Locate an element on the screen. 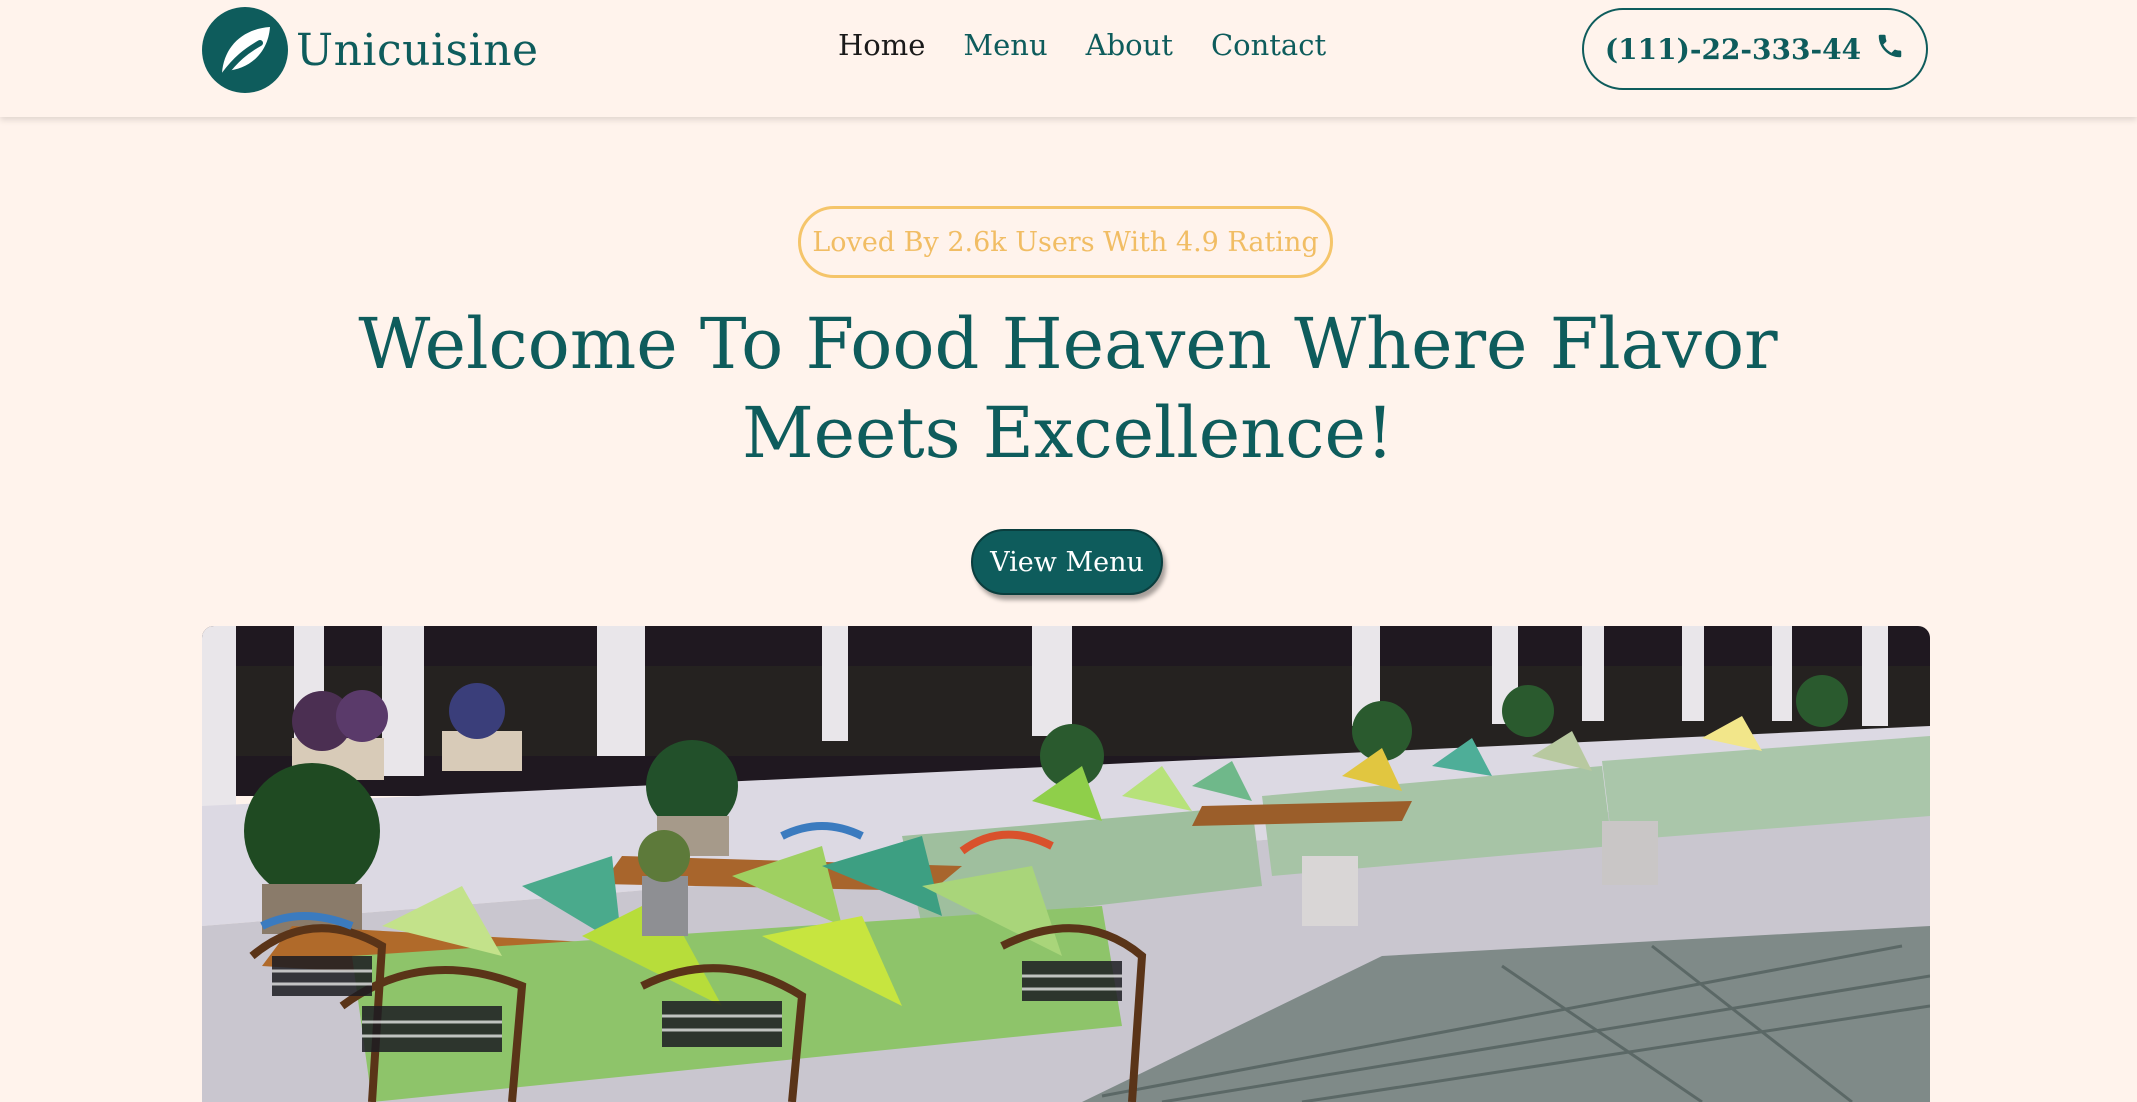  phone-icon is located at coordinates (1890, 49).